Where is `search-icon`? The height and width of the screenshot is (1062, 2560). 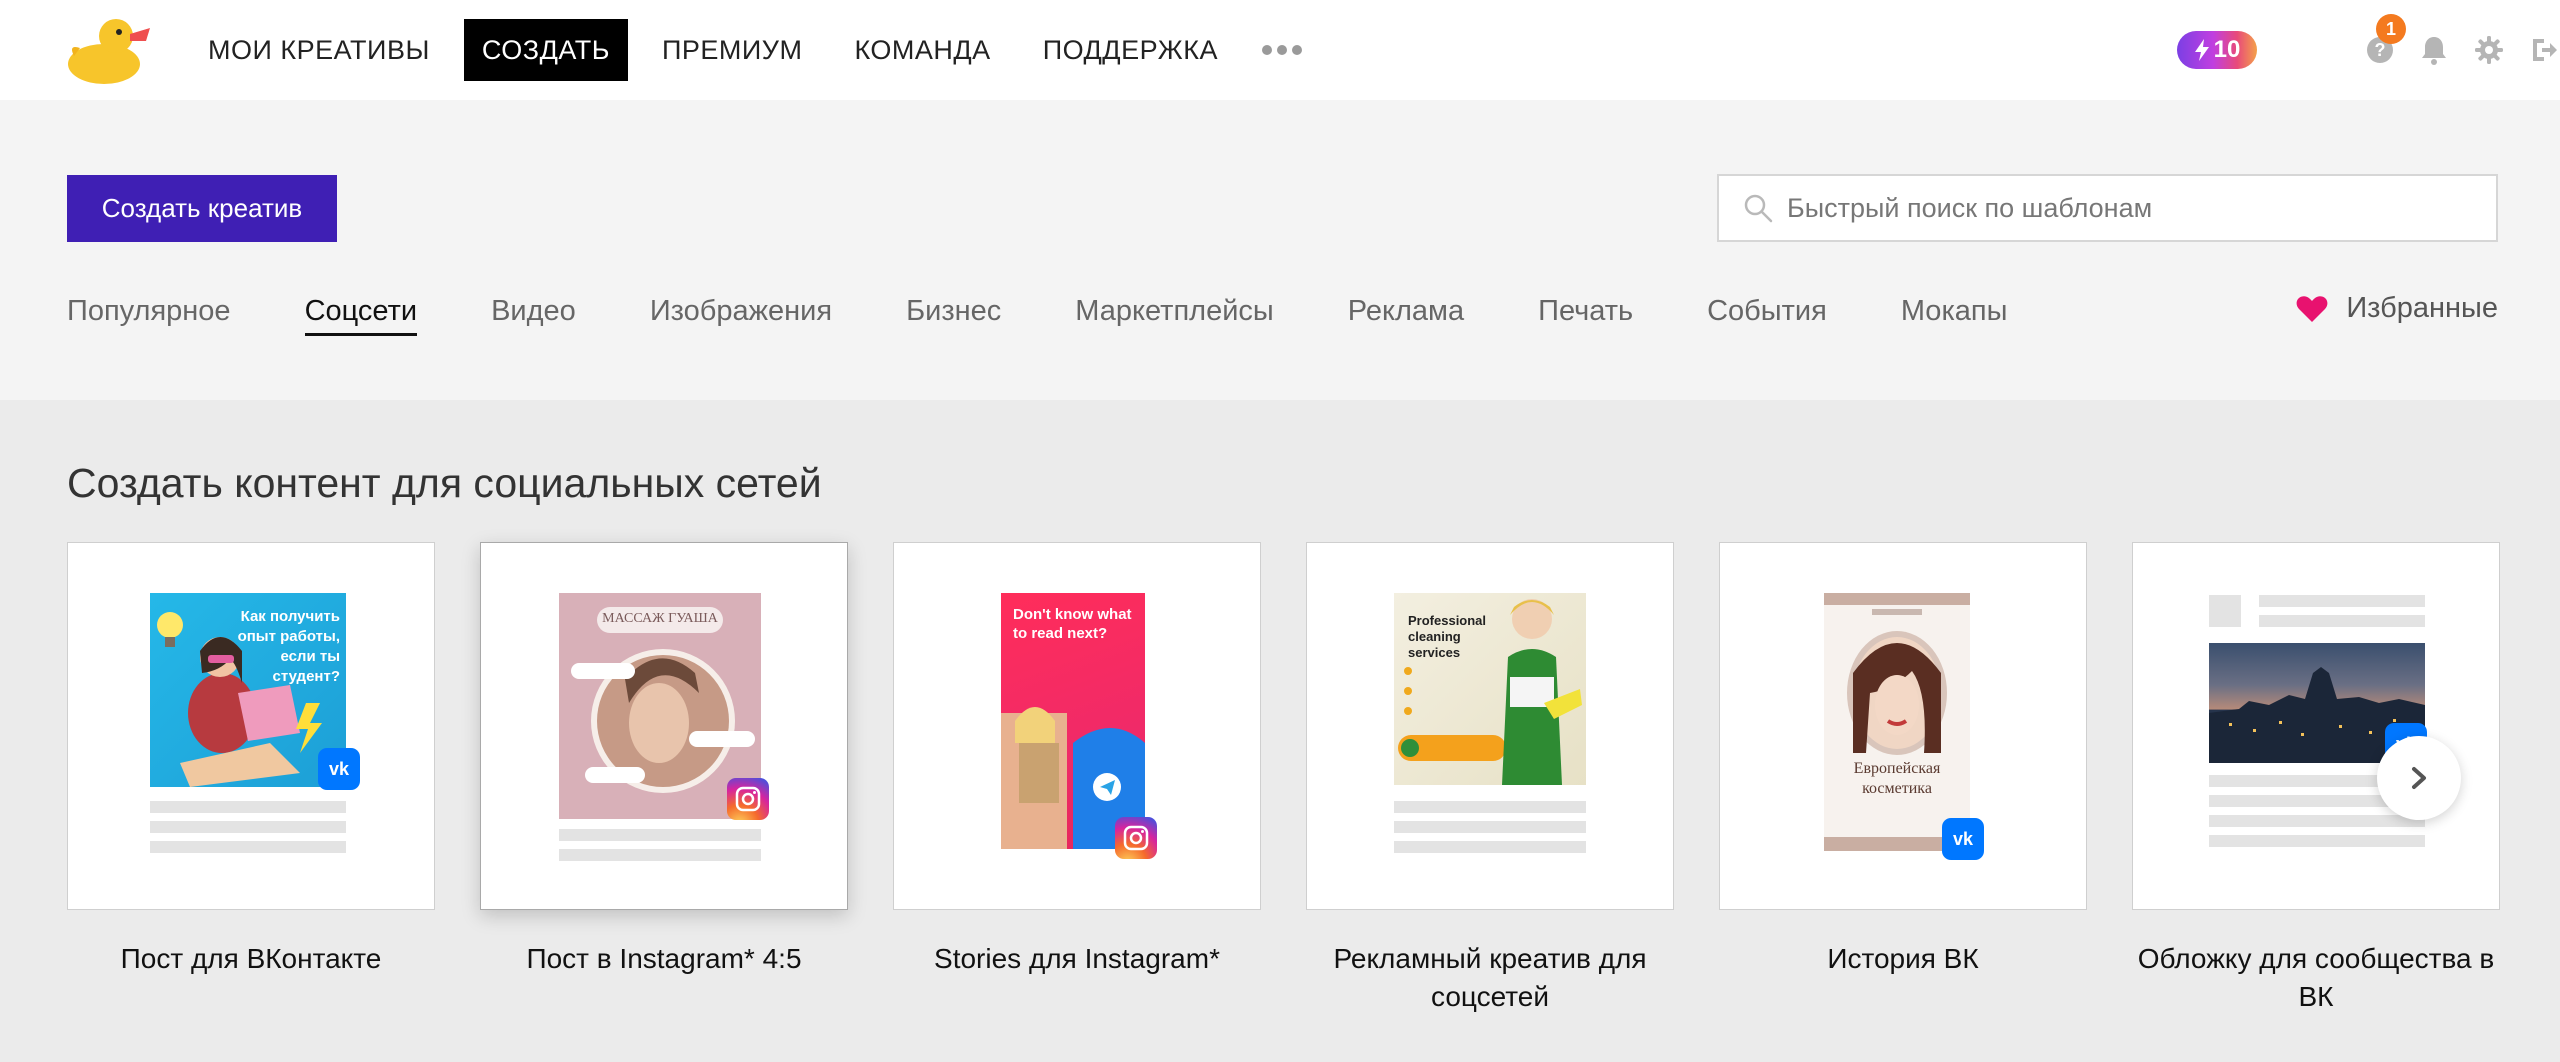
search-icon is located at coordinates (1758, 208).